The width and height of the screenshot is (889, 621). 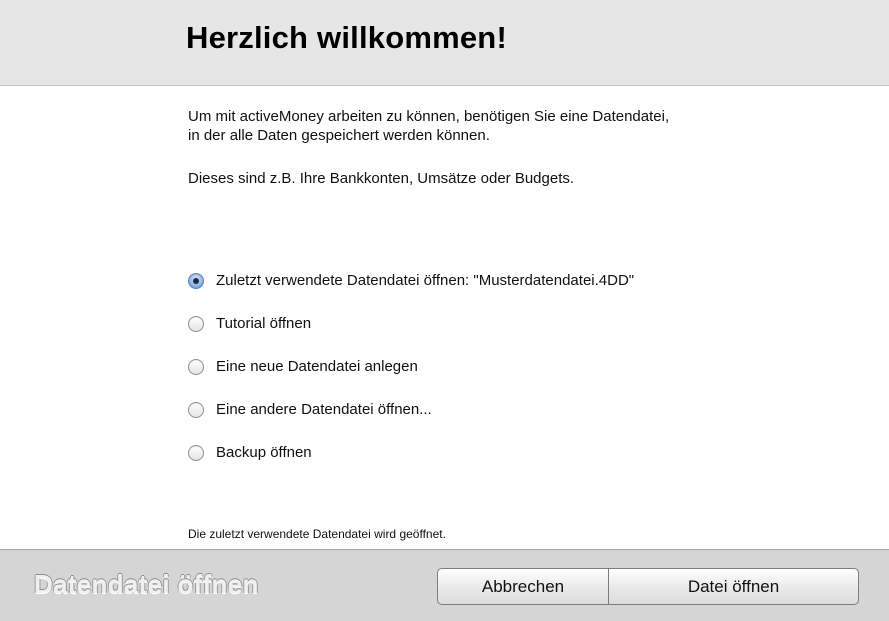 What do you see at coordinates (411, 323) in the screenshot?
I see `option-open-tutorial: Tutorial öffnen` at bounding box center [411, 323].